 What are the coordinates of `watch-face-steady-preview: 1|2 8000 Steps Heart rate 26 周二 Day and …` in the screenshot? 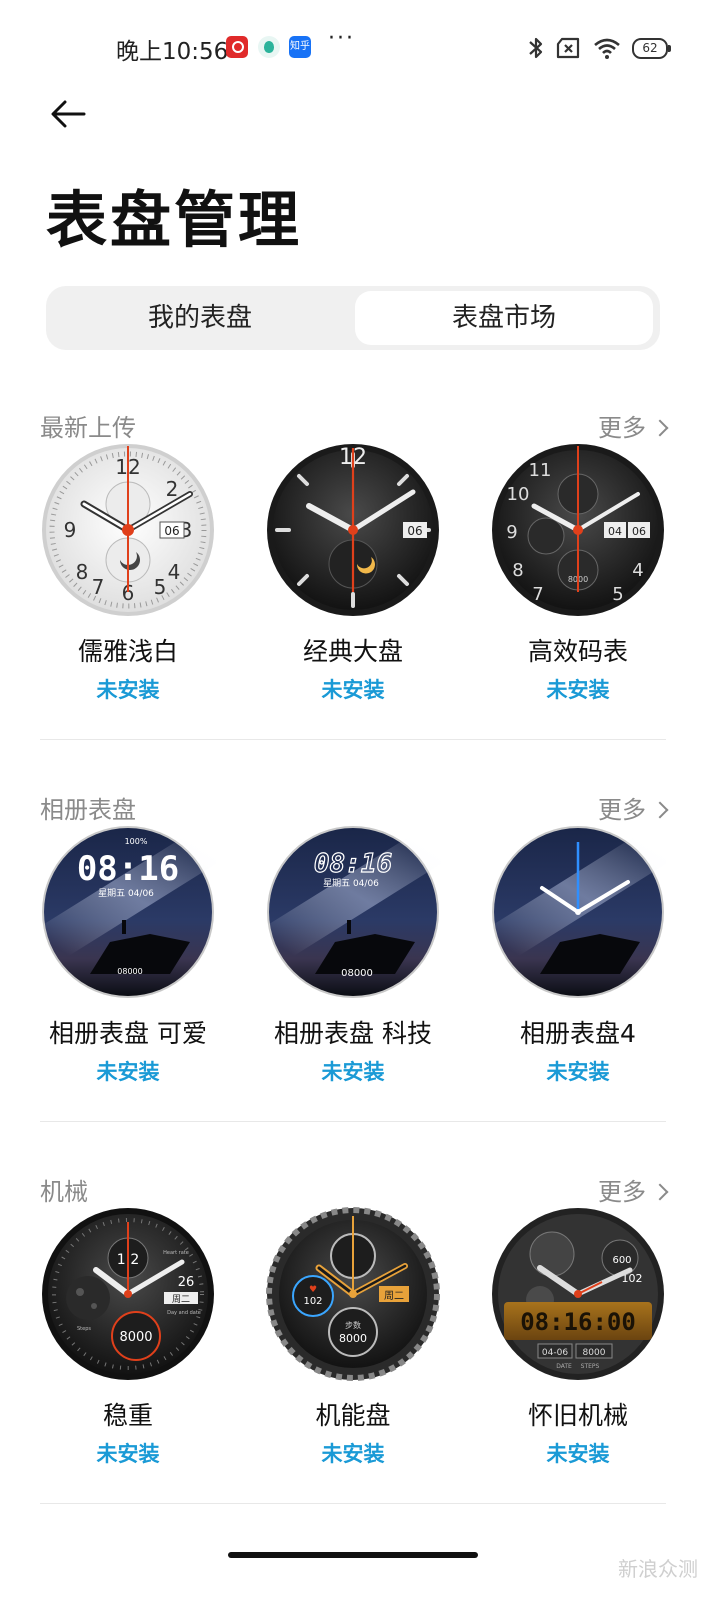 It's located at (128, 1294).